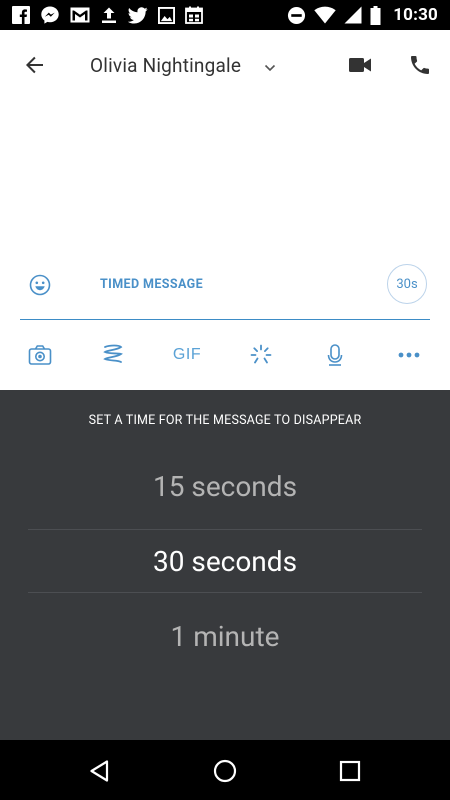  Describe the element at coordinates (225, 420) in the screenshot. I see `time-picker-title: SET A TIME FOR THE MESSAGE TO DISAPPEAR` at that location.